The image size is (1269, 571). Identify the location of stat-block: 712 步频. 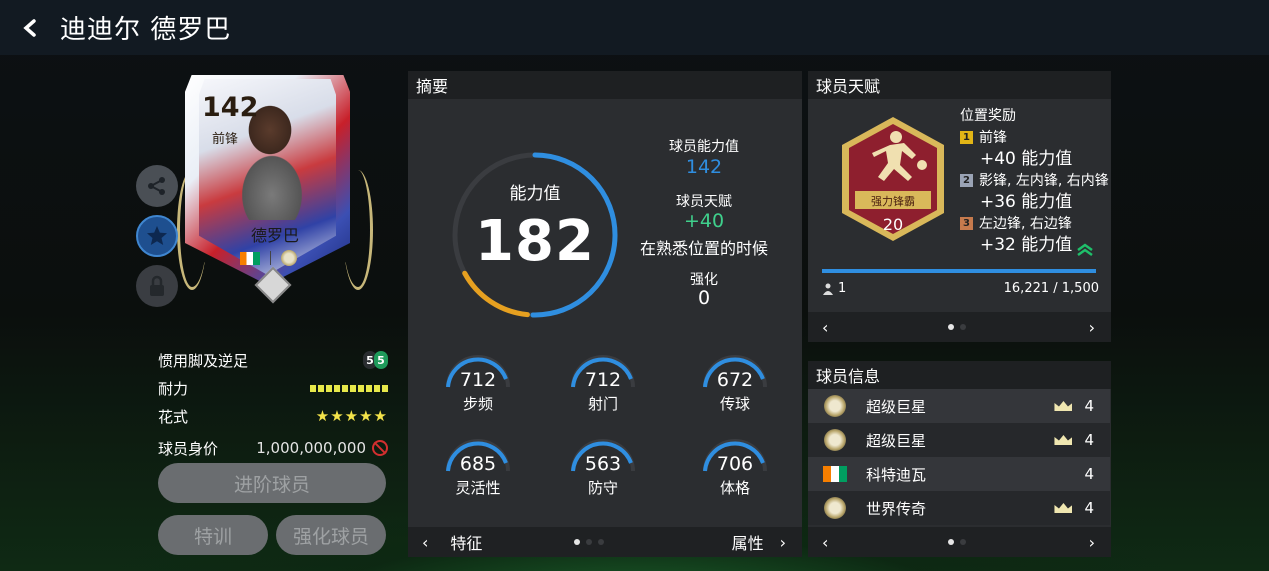
(478, 388).